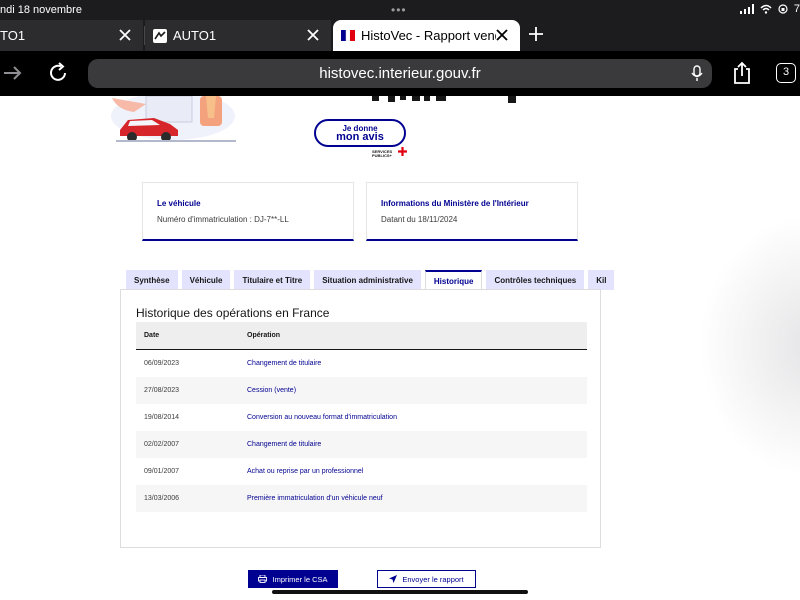 The image size is (800, 600). Describe the element at coordinates (796, 9) in the screenshot. I see `battery-label: 7` at that location.